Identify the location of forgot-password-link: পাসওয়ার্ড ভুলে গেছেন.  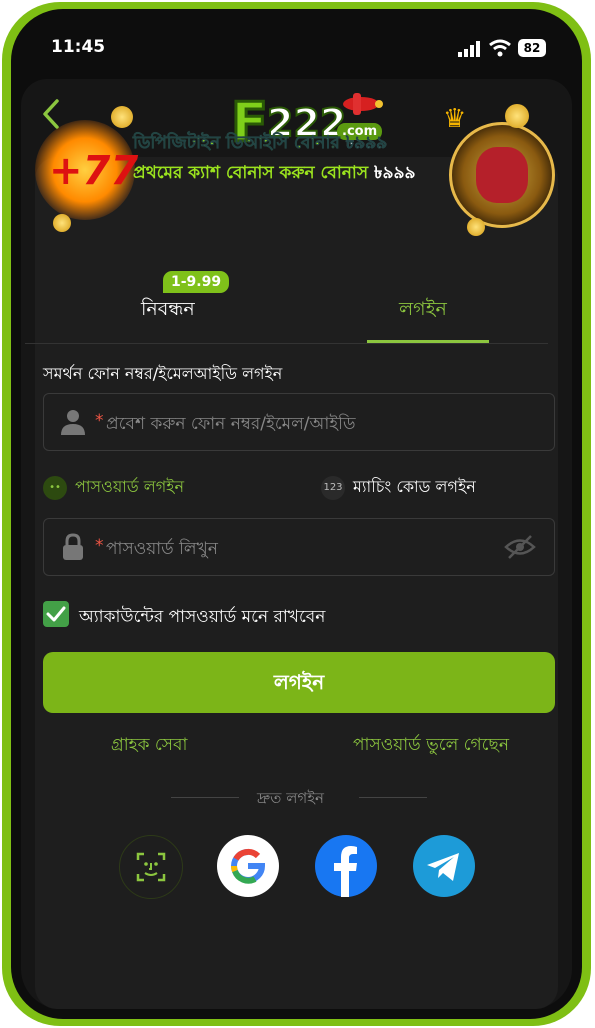
(431, 746).